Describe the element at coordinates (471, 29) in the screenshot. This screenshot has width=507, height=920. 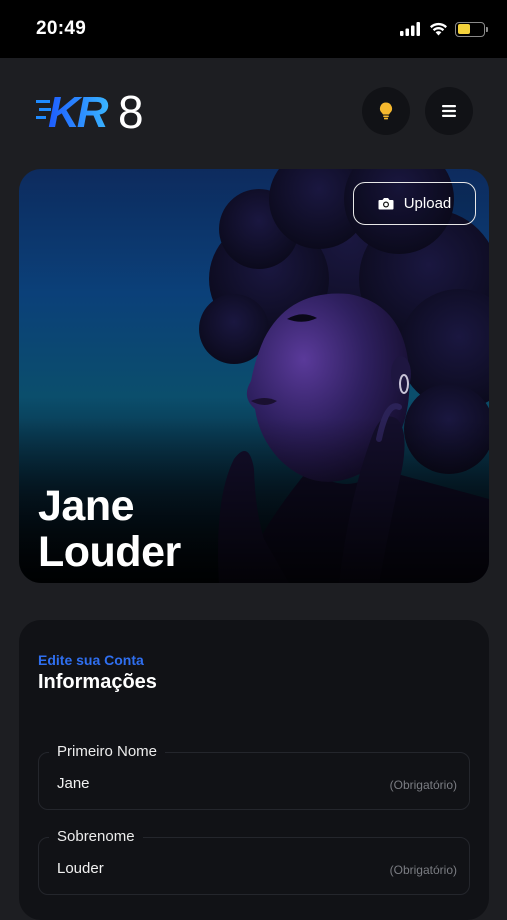
I see `battery-icon` at that location.